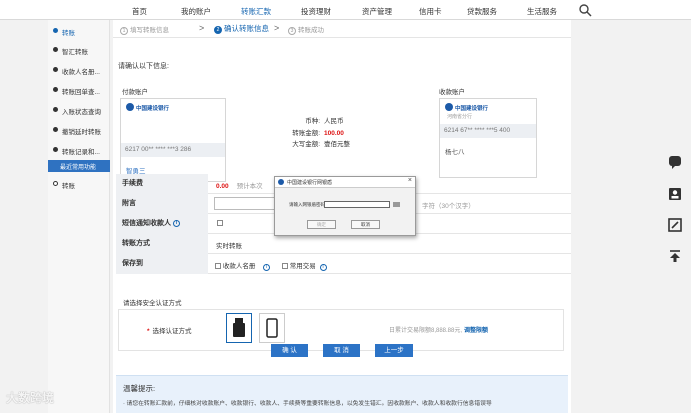 This screenshot has height=413, width=691. Describe the element at coordinates (220, 223) in the screenshot. I see `sms-checkbox` at that location.